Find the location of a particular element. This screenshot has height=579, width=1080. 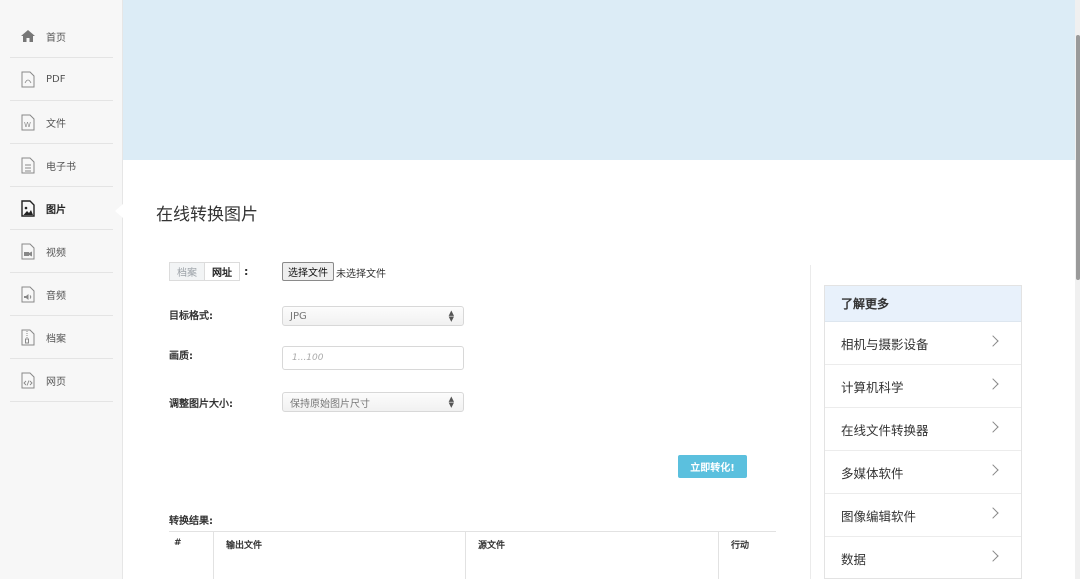

column-header-output: 输出文件 is located at coordinates (237, 555).